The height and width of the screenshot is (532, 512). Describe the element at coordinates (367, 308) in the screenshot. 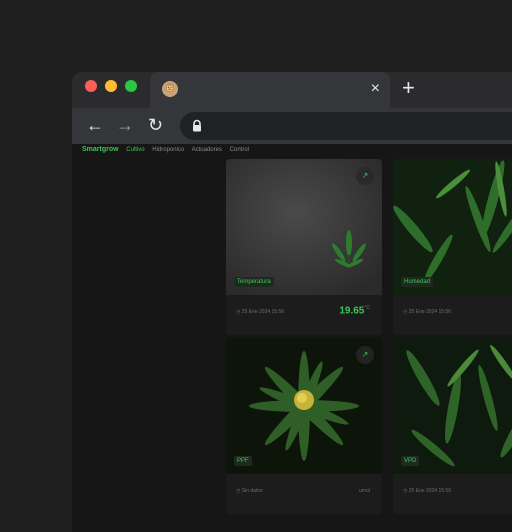

I see `reading-unit: °C` at that location.